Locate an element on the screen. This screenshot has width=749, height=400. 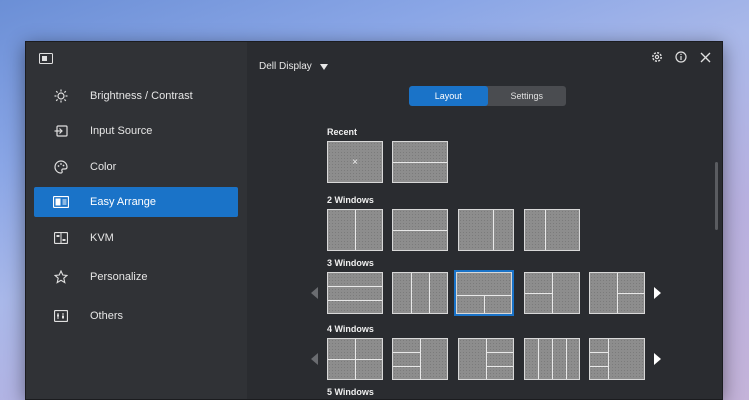
palette-icon is located at coordinates (61, 167).